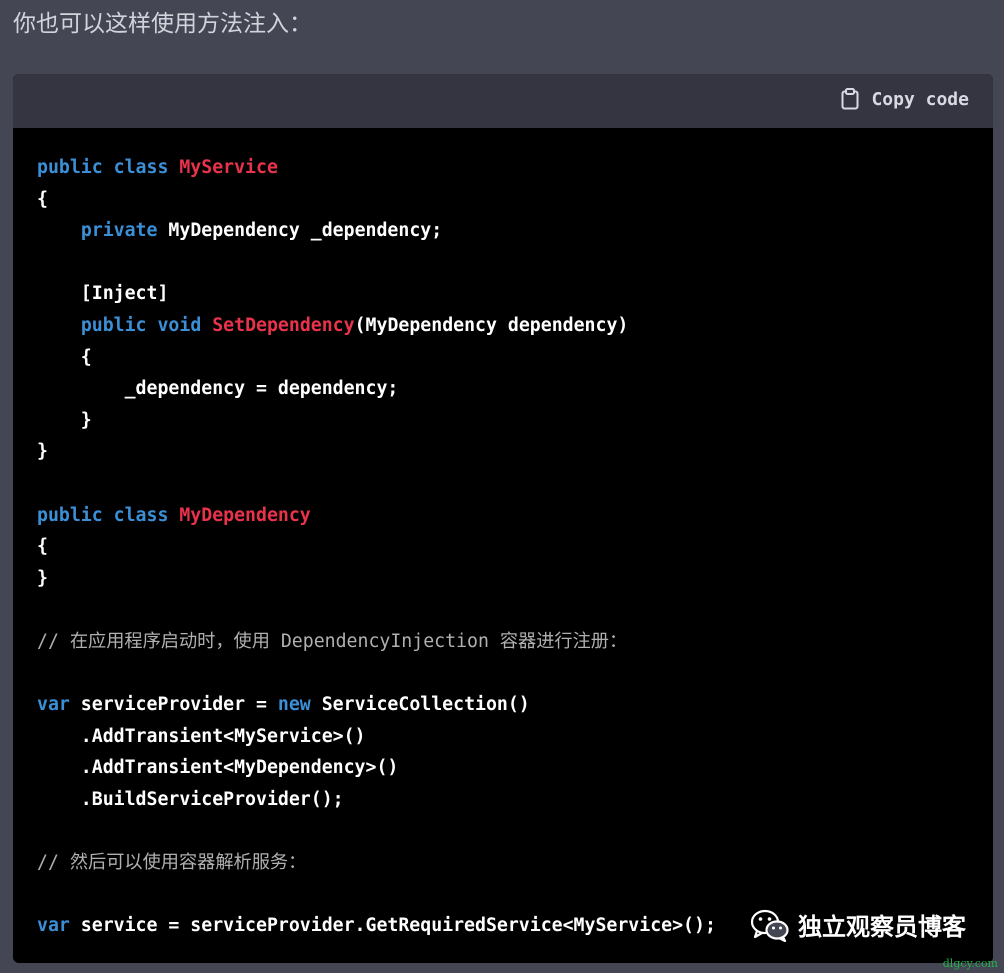 The height and width of the screenshot is (973, 1004). Describe the element at coordinates (420, 705) in the screenshot. I see `code-text: ServiceCollection()` at that location.